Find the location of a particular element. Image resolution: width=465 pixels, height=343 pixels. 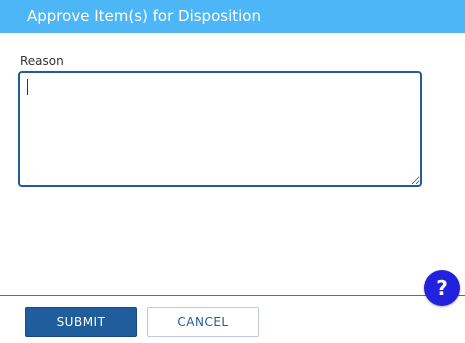

dialog-title: Approve Item(s) for Disposition is located at coordinates (144, 16).